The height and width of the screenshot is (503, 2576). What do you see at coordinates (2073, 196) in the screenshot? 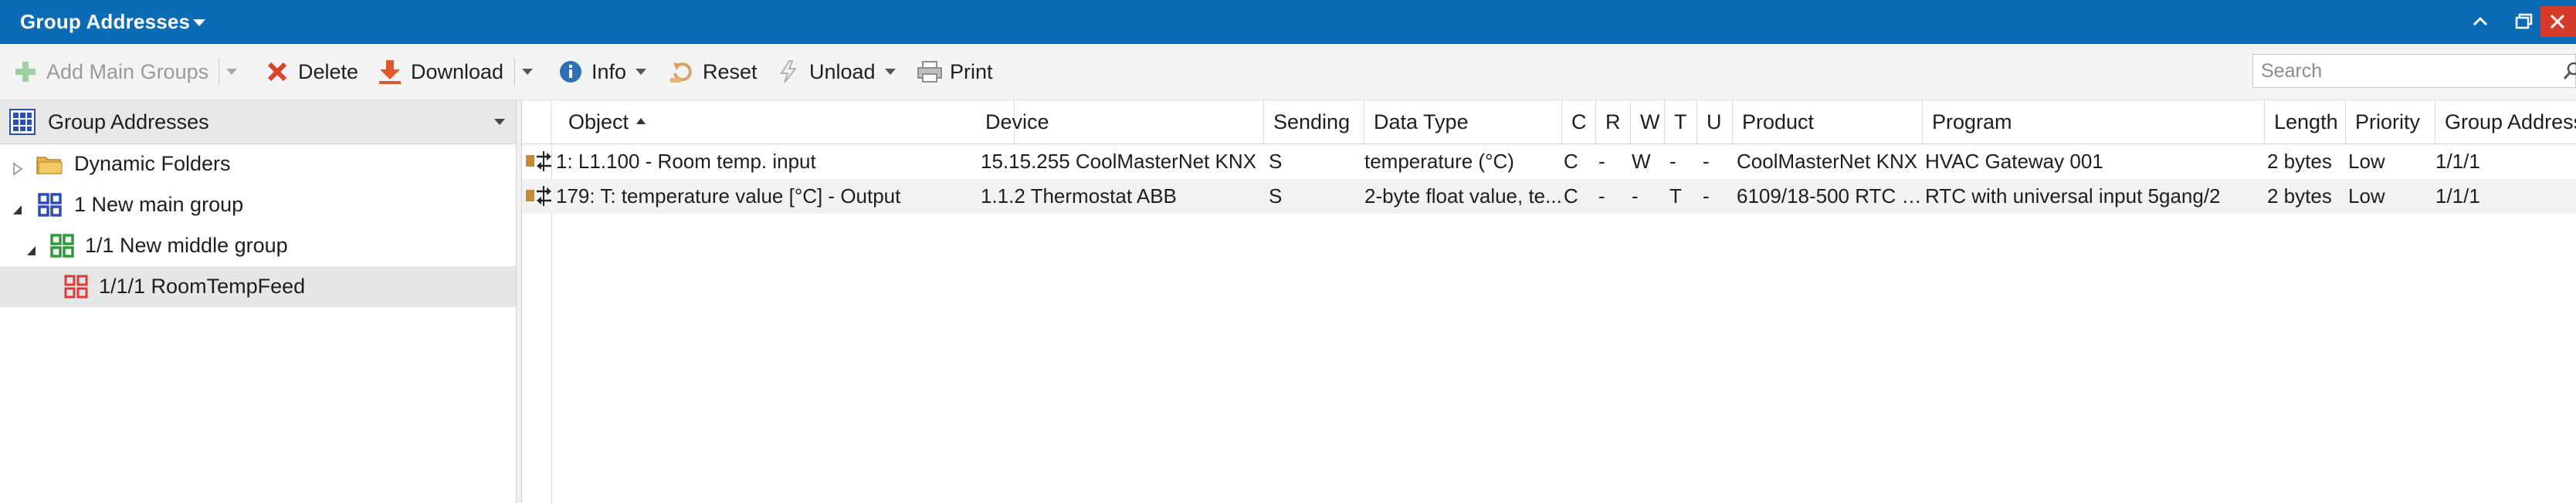
I see `cell-program: RTC with universal input 5gang/2` at bounding box center [2073, 196].